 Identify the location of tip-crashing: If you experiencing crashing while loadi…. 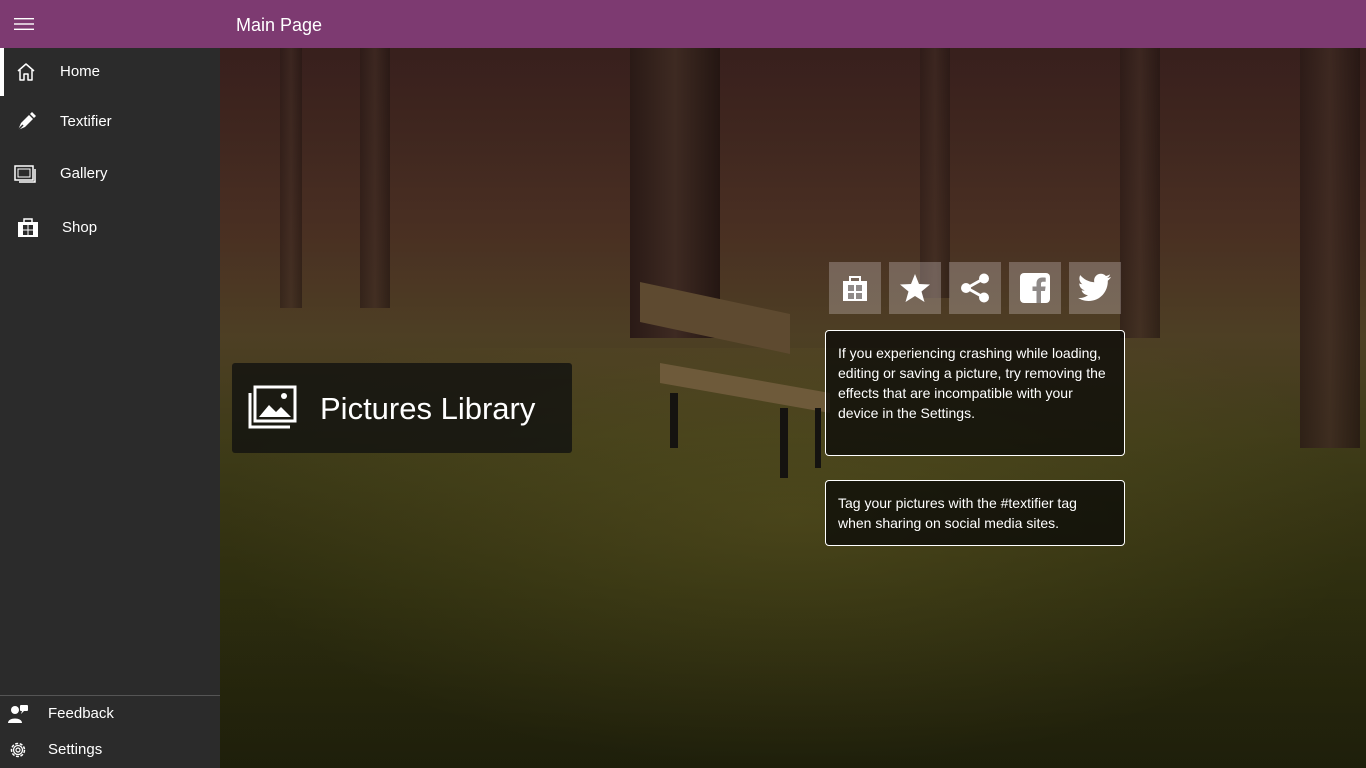
(975, 393).